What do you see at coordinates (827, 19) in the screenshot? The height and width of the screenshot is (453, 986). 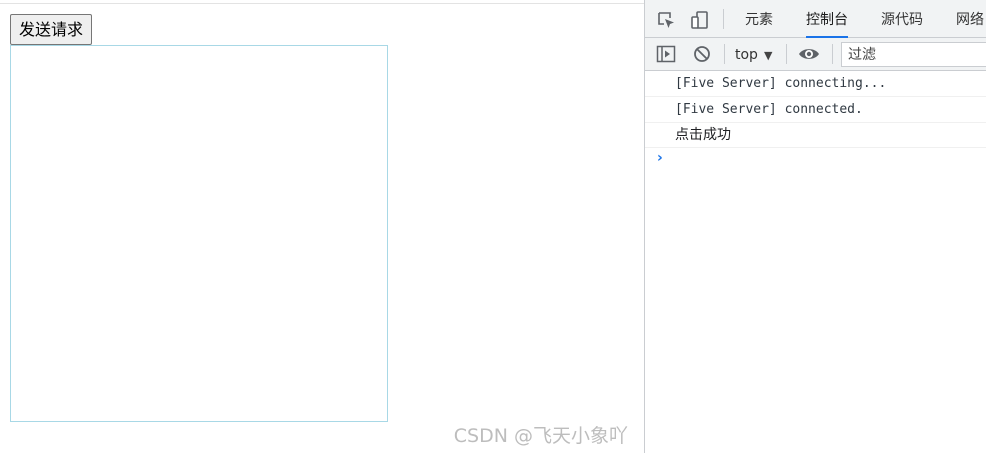 I see `tab-console: 控制台` at bounding box center [827, 19].